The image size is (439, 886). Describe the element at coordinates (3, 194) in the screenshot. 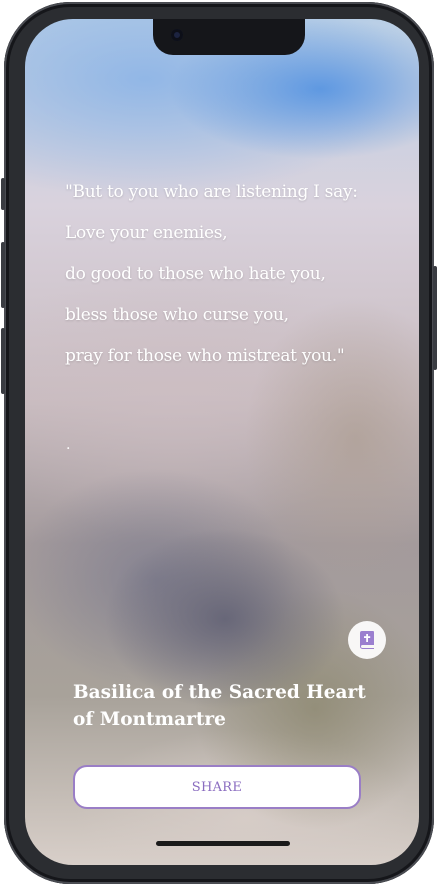

I see `action-button` at that location.